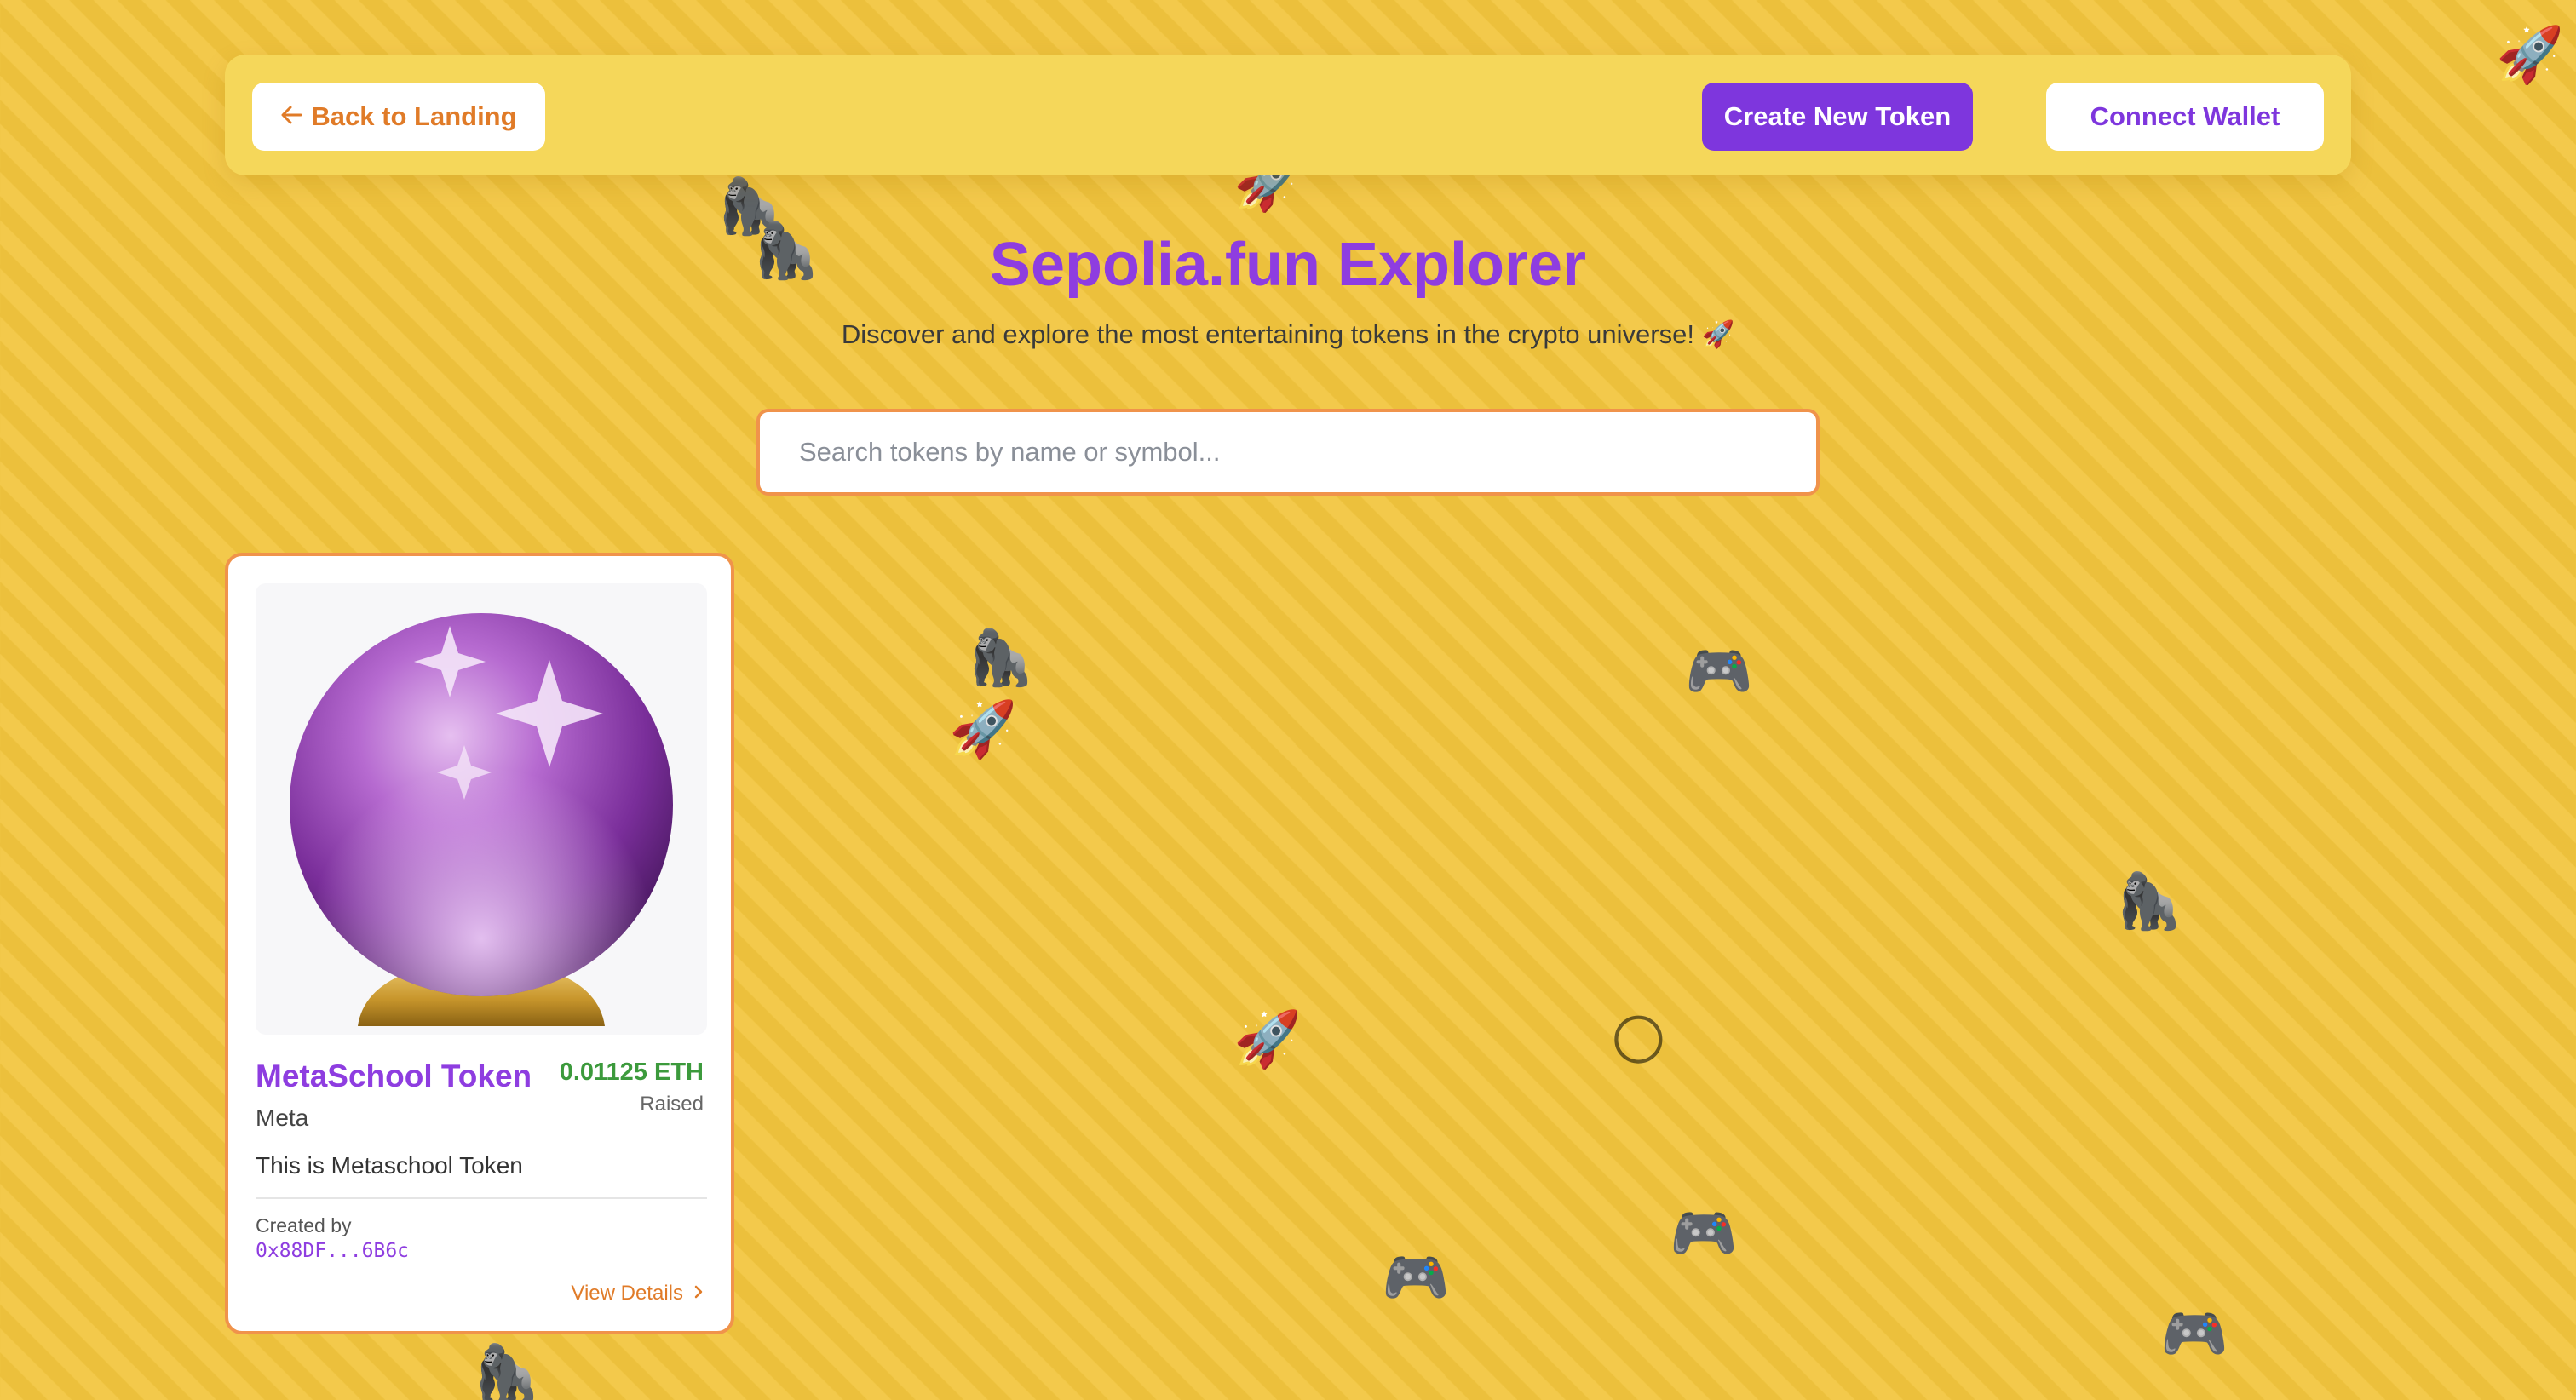  What do you see at coordinates (414, 116) in the screenshot?
I see `back-to-landing-label: Back to Landing` at bounding box center [414, 116].